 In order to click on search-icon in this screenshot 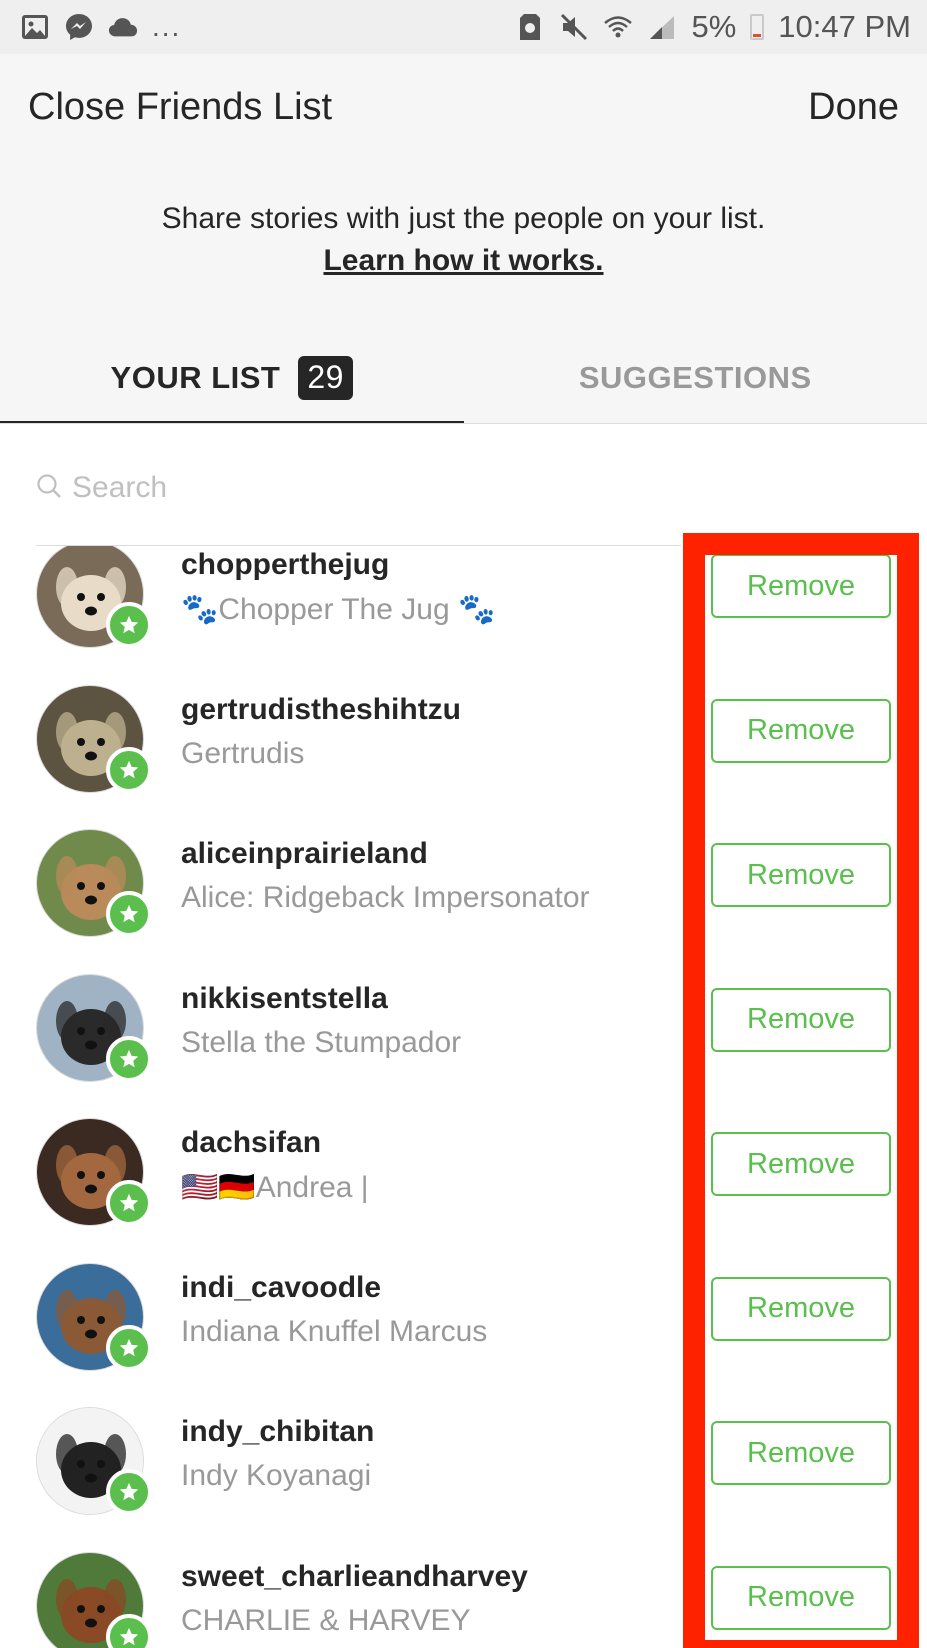, I will do `click(49, 488)`.